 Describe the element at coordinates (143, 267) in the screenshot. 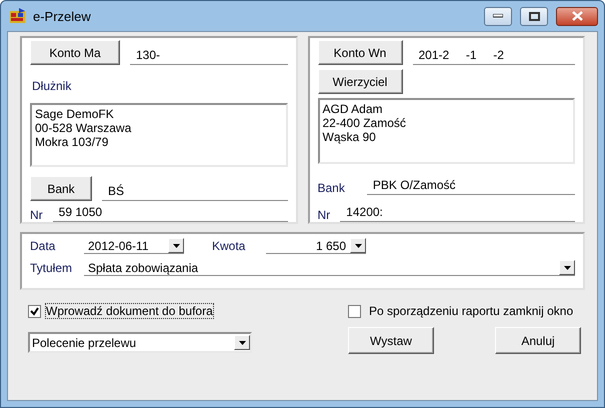

I see `title-value: Spłata zobowiązania` at that location.